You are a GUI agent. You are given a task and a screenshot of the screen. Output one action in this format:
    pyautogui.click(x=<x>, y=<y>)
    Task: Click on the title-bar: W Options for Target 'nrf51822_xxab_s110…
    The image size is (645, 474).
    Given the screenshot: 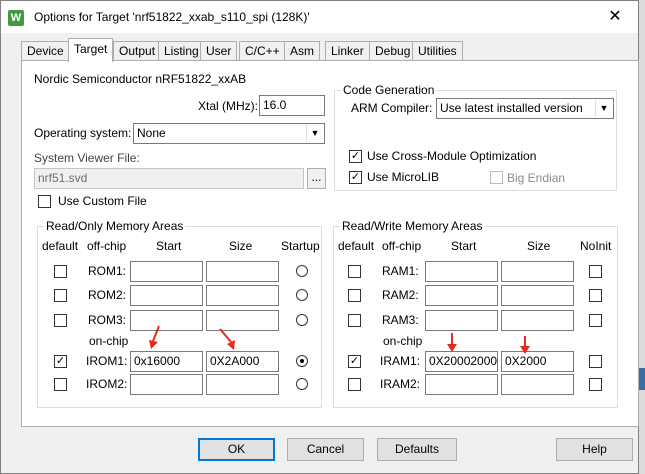 What is the action you would take?
    pyautogui.click(x=319, y=17)
    